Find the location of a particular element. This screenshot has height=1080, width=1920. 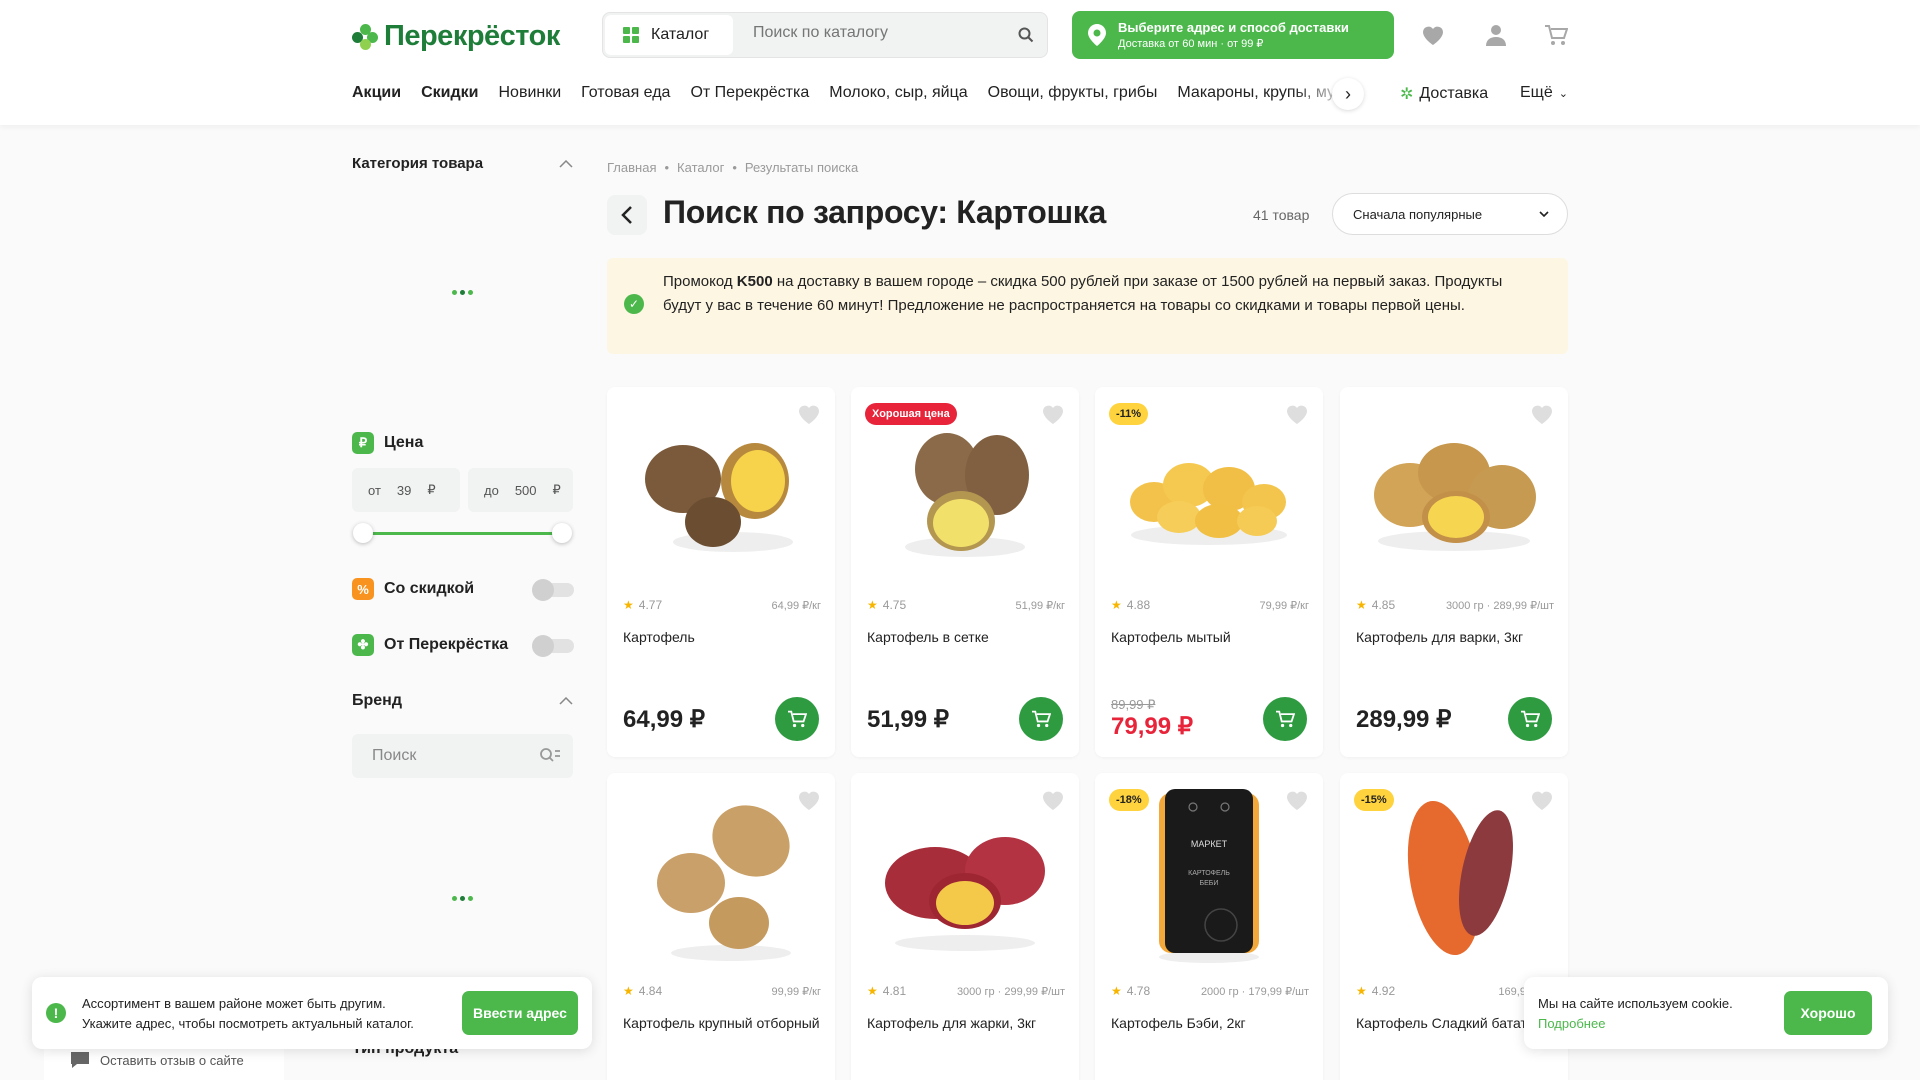

pack-name-text: КАРТОФЕЛЬ is located at coordinates (1209, 873).